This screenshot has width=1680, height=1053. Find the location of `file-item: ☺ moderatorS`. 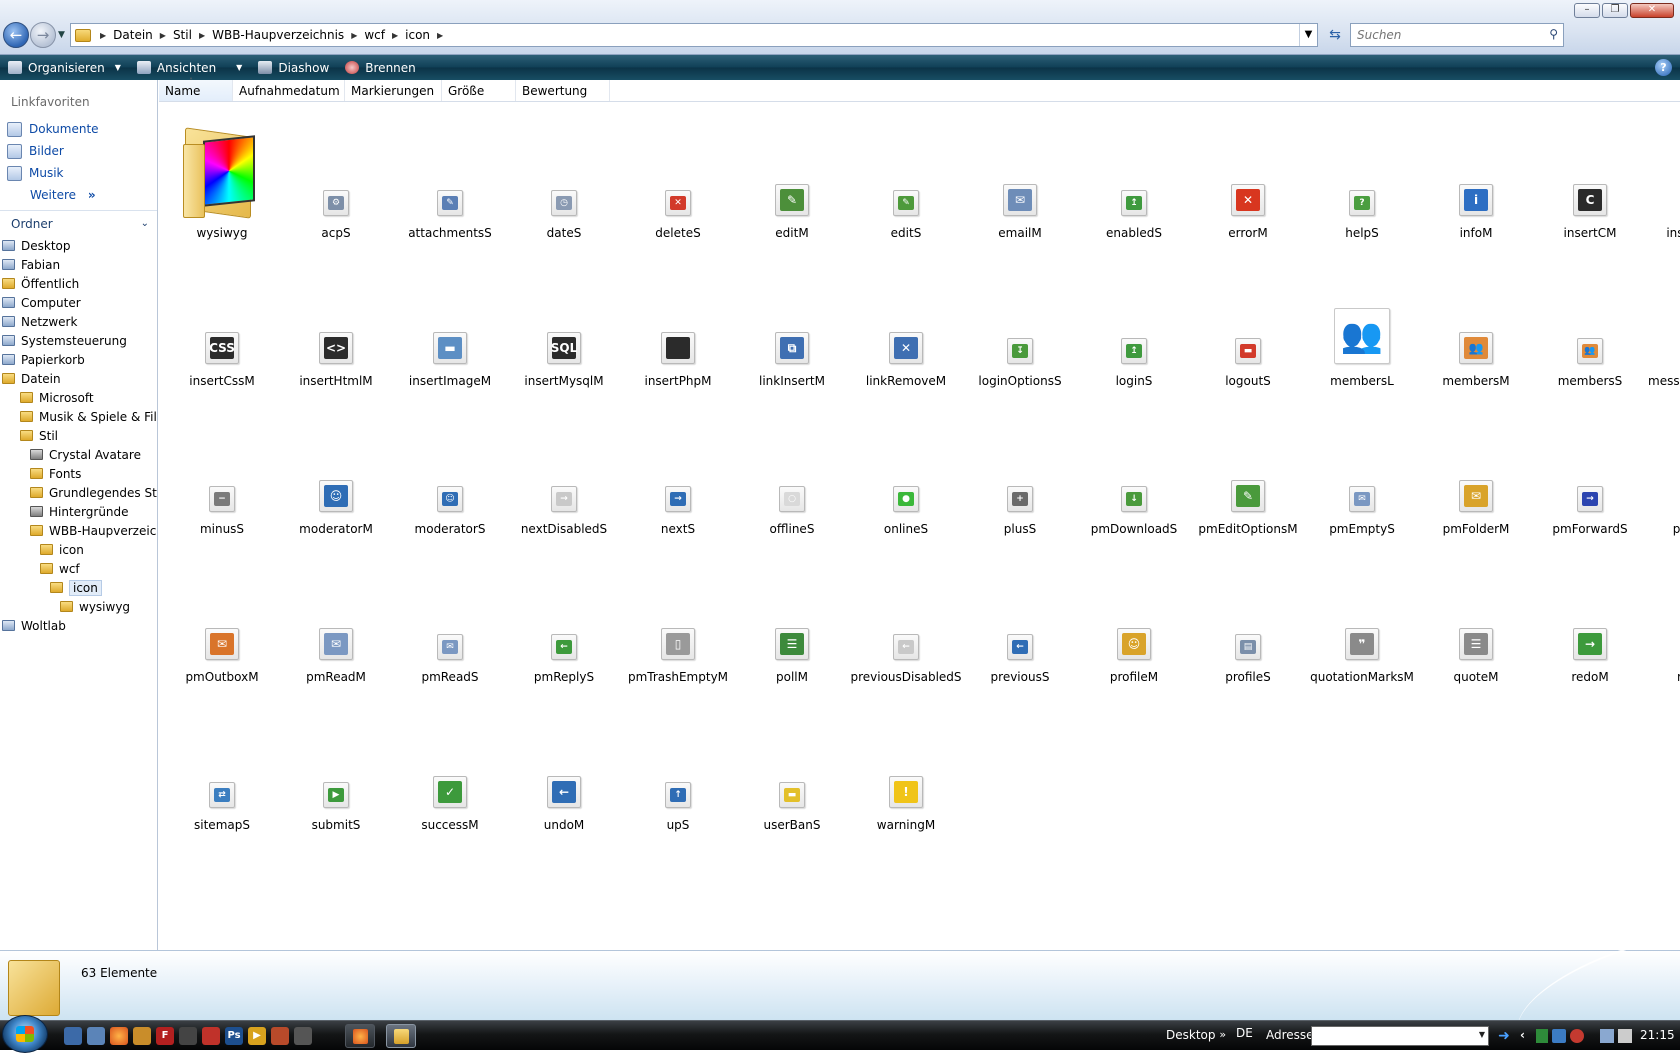

file-item: ☺ moderatorS is located at coordinates (450, 474).